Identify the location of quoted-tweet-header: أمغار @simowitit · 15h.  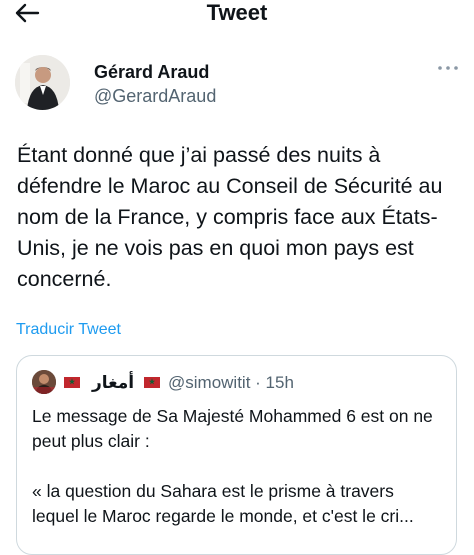
(239, 383).